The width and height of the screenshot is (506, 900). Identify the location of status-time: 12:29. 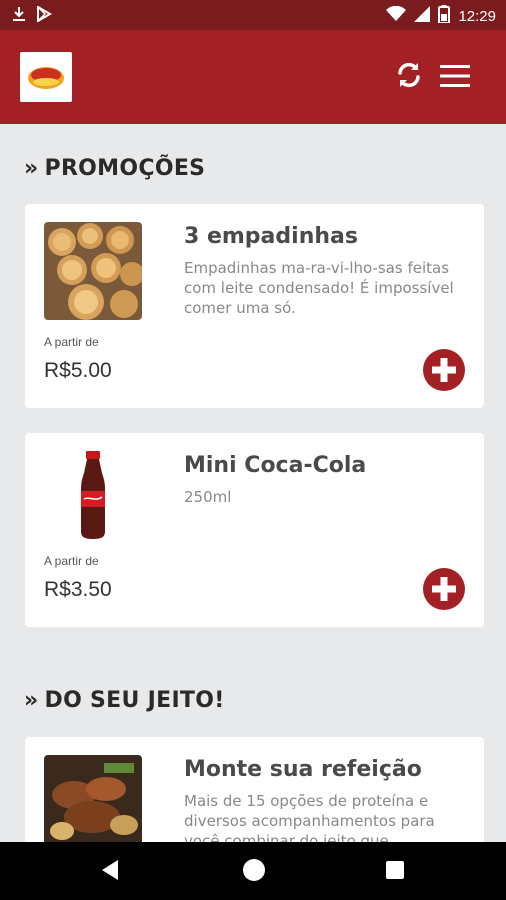
(477, 16).